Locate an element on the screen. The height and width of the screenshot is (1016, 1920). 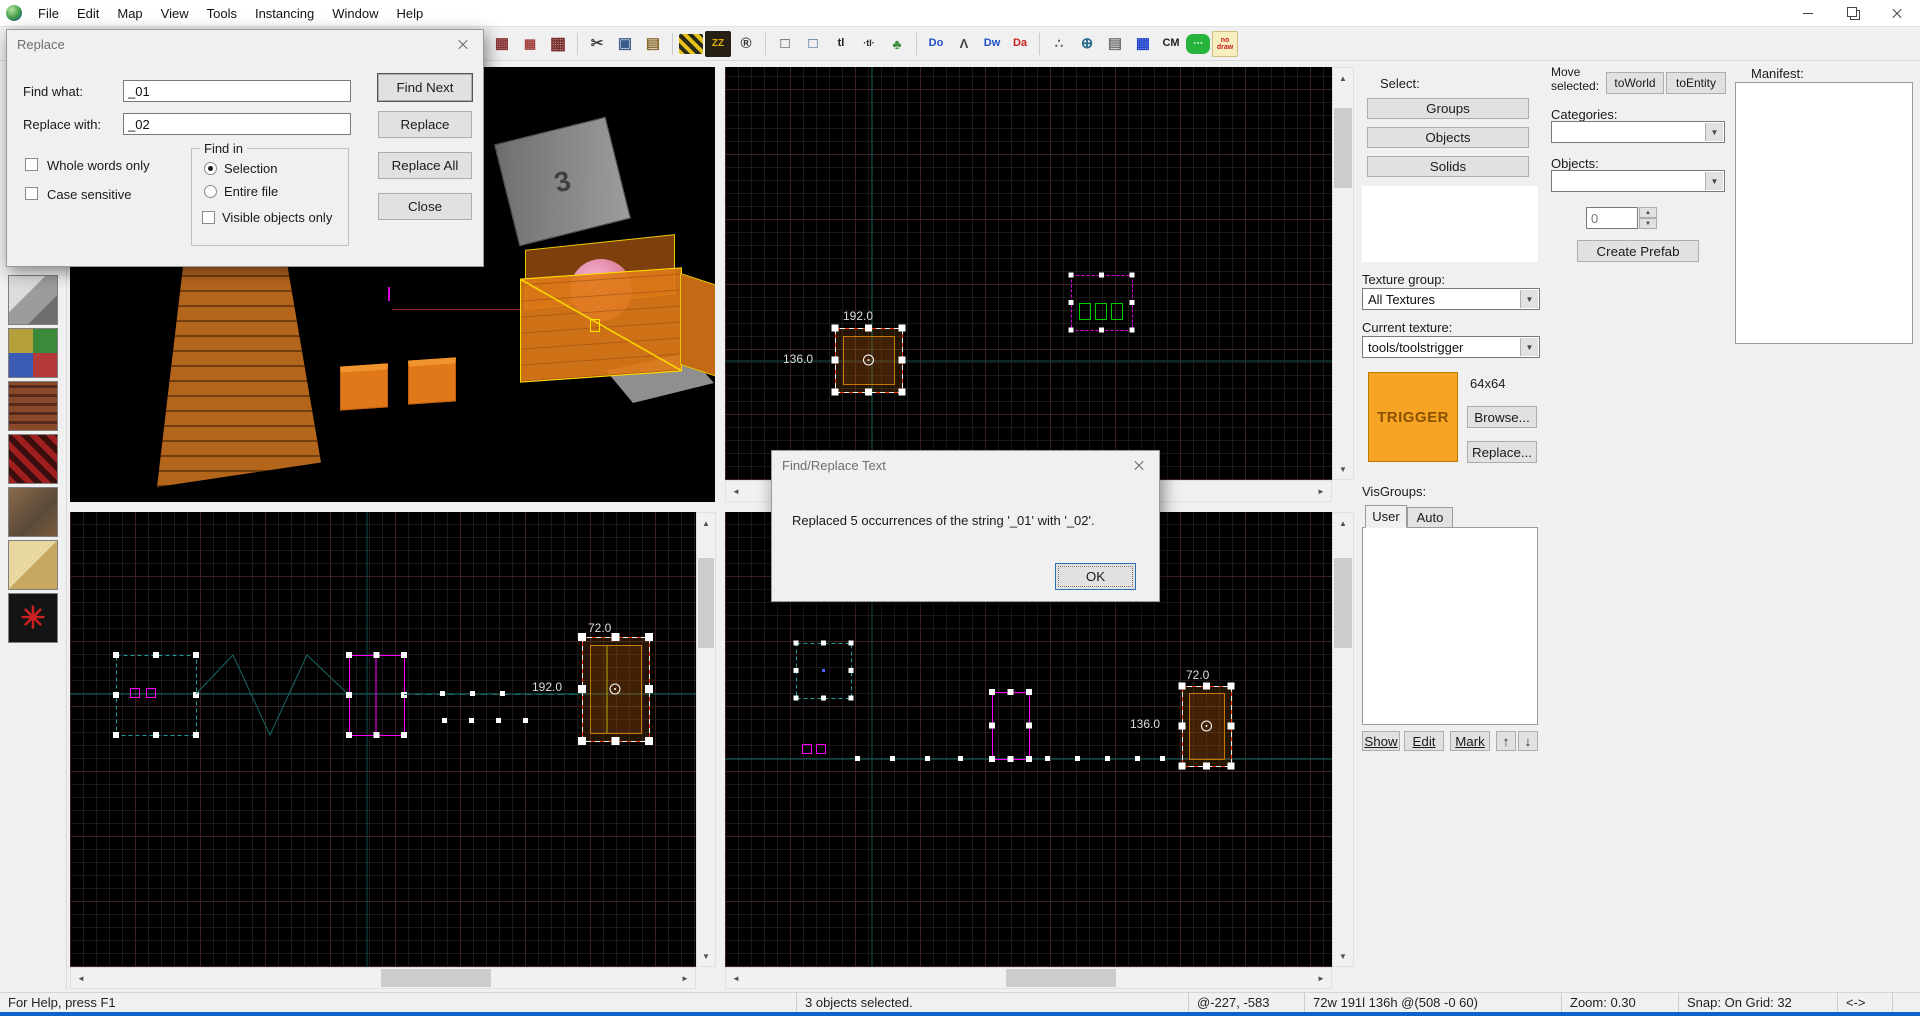
texture-thumb-lattice-sphere: ✳ is located at coordinates (33, 618).